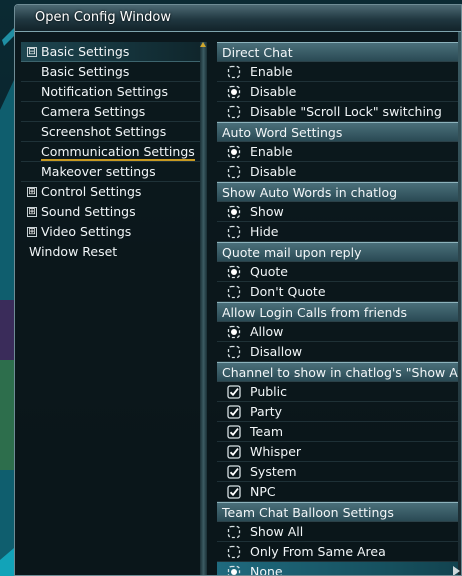 The image size is (462, 576). I want to click on nav-item-label: Screenshot Settings, so click(104, 131).